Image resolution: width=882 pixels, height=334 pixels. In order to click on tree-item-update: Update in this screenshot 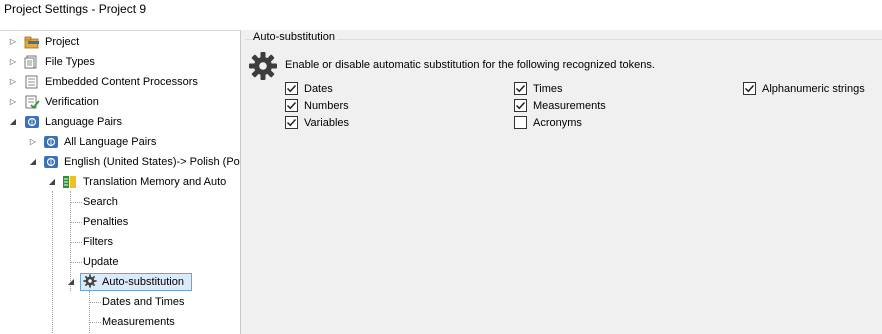, I will do `click(120, 262)`.